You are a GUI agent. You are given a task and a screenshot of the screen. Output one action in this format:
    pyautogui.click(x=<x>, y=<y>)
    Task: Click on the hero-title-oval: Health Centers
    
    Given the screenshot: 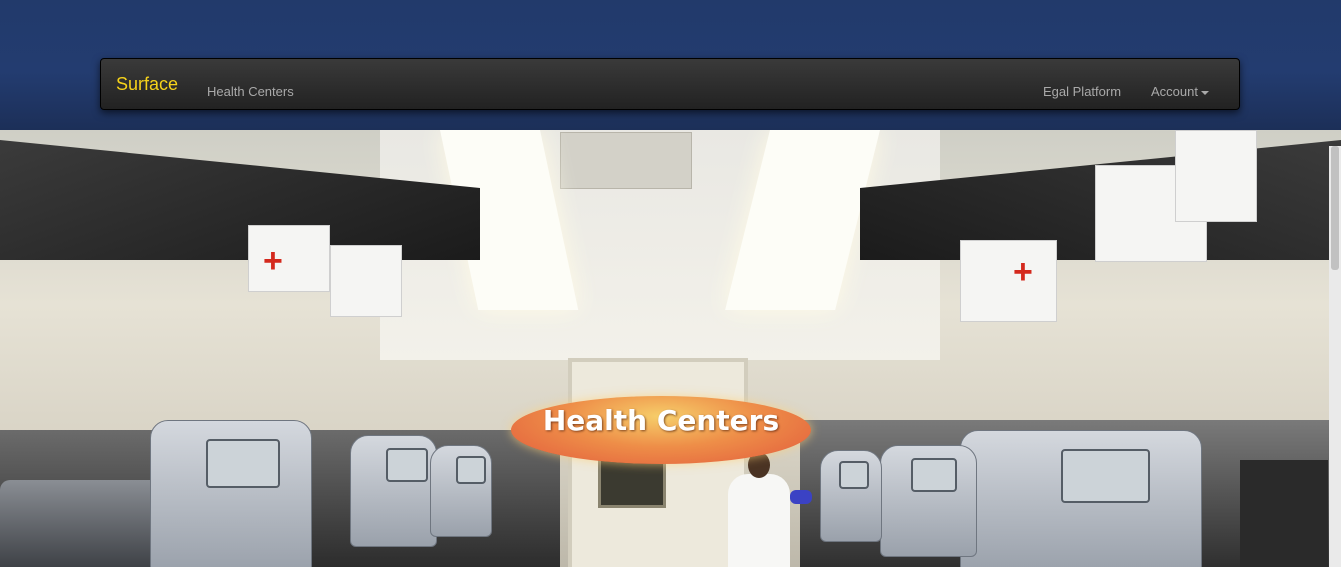 What is the action you would take?
    pyautogui.click(x=661, y=430)
    